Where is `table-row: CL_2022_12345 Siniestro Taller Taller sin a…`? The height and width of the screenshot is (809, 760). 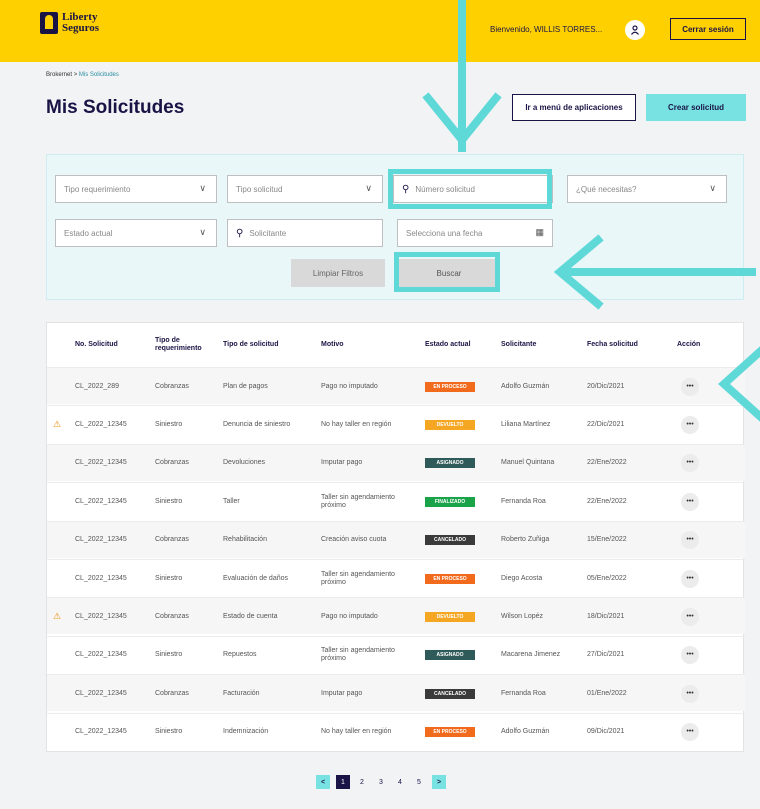
table-row: CL_2022_12345 Siniestro Taller Taller sin a… is located at coordinates (396, 500).